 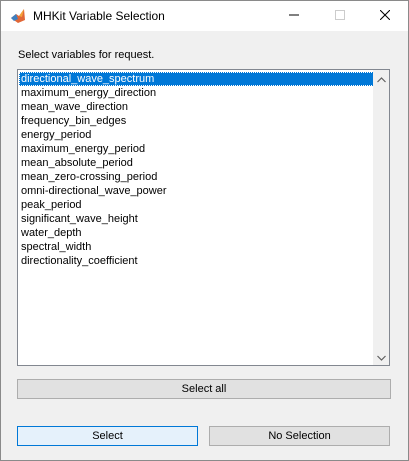 What do you see at coordinates (196, 79) in the screenshot?
I see `list-item: directional_wave_spectrum` at bounding box center [196, 79].